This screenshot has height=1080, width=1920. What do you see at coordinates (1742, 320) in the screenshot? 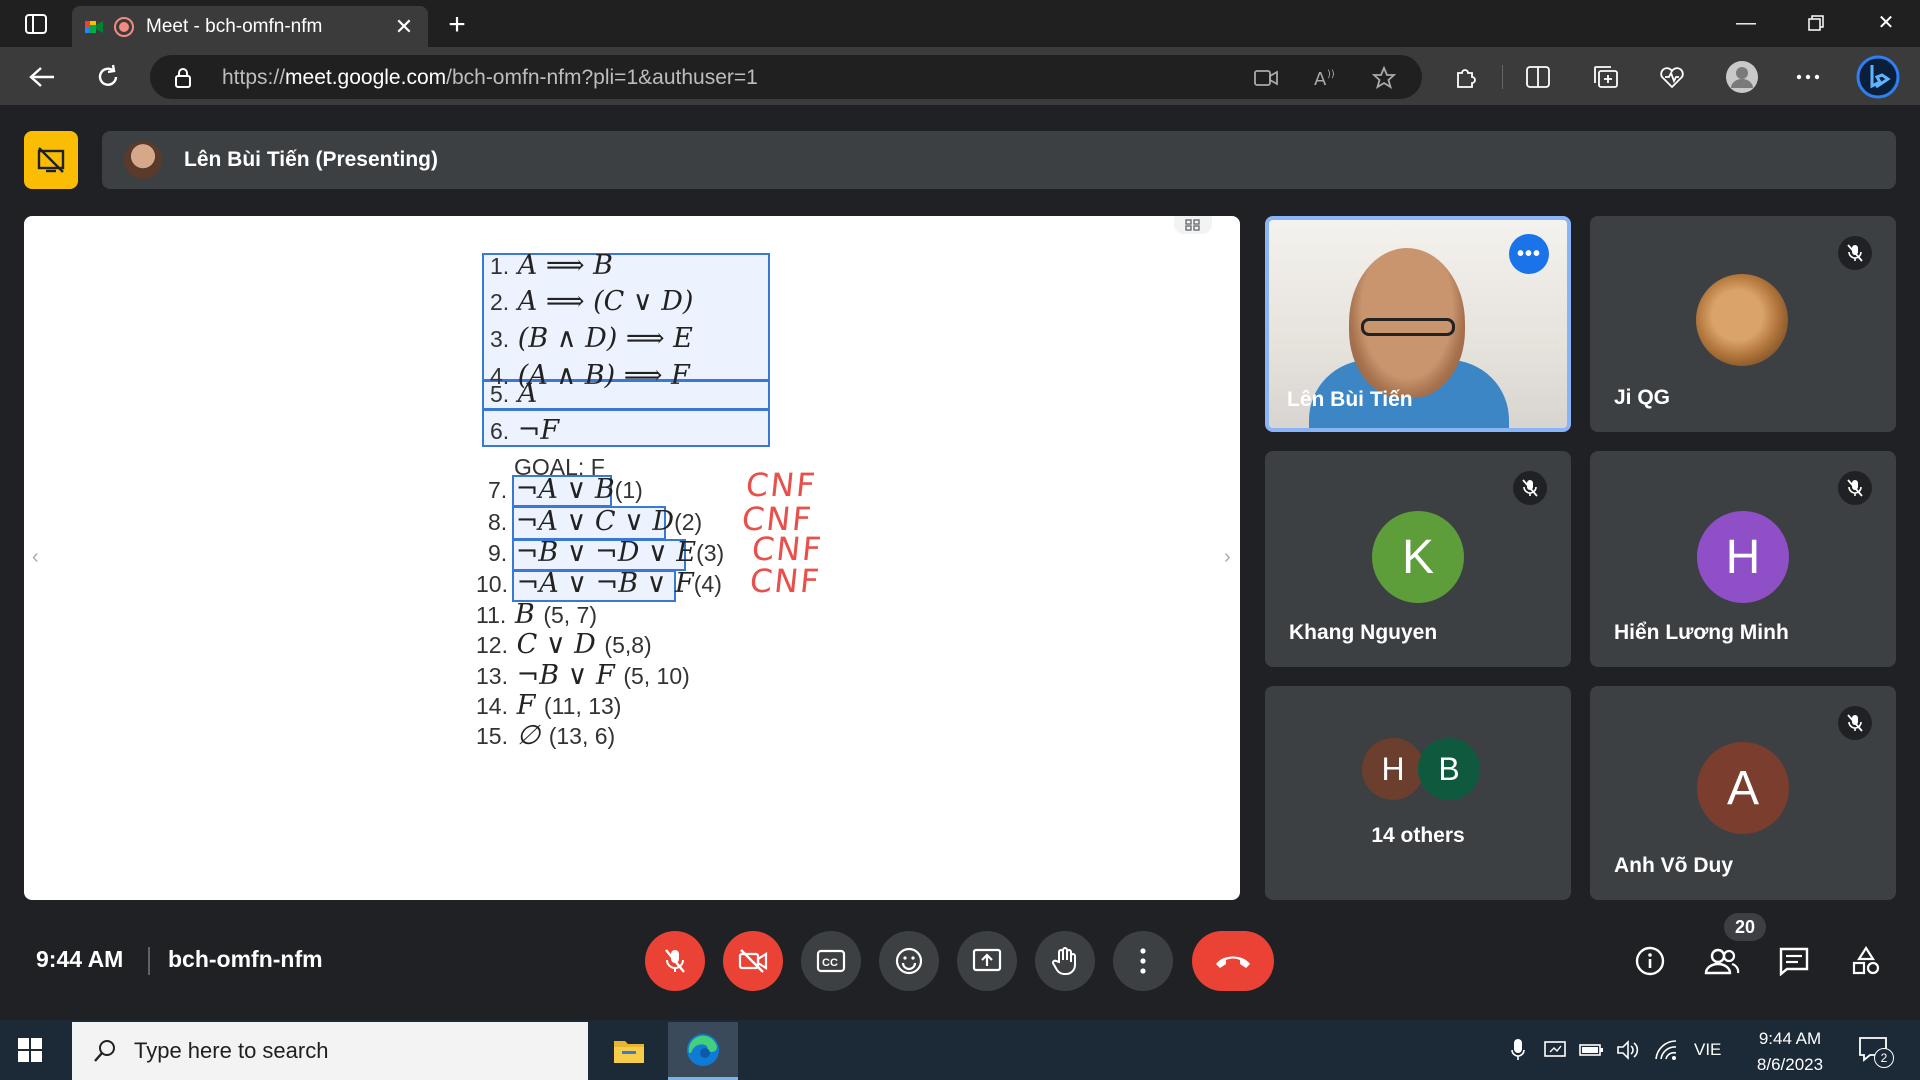
I see `cat-avatar` at bounding box center [1742, 320].